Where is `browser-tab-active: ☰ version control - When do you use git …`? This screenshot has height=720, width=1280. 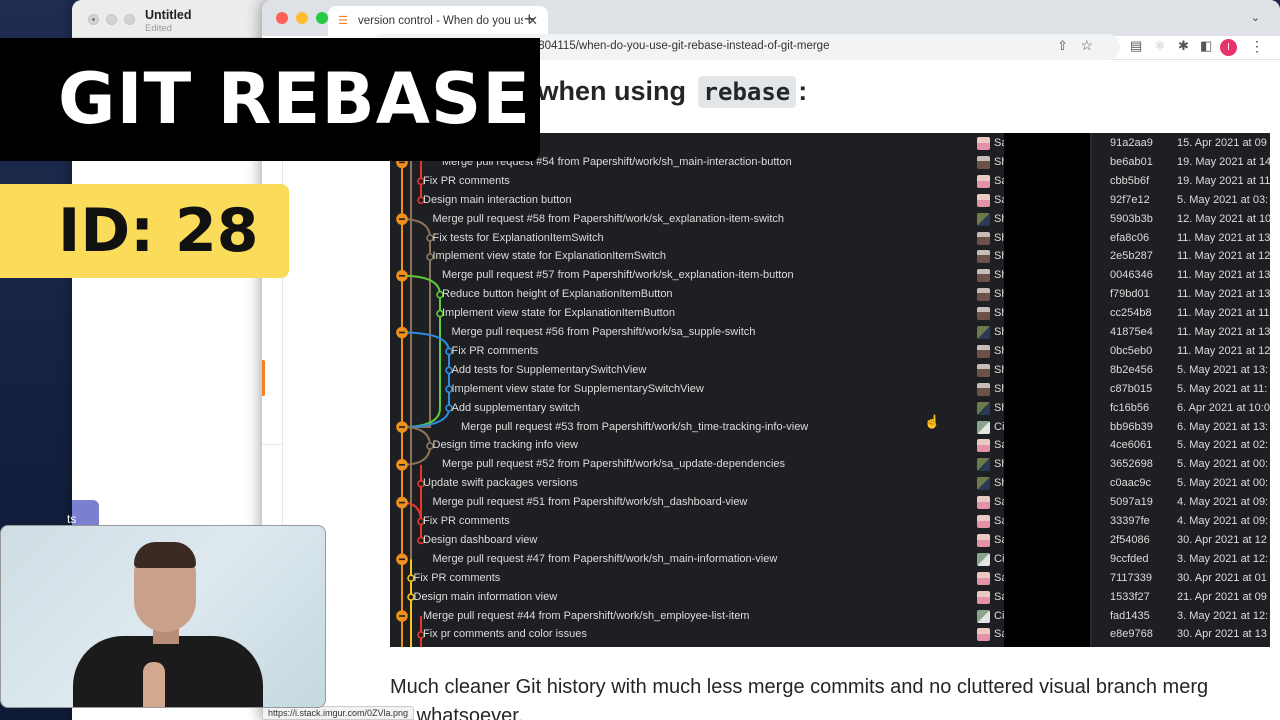
browser-tab-active: ☰ version control - When do you use git … is located at coordinates (438, 21).